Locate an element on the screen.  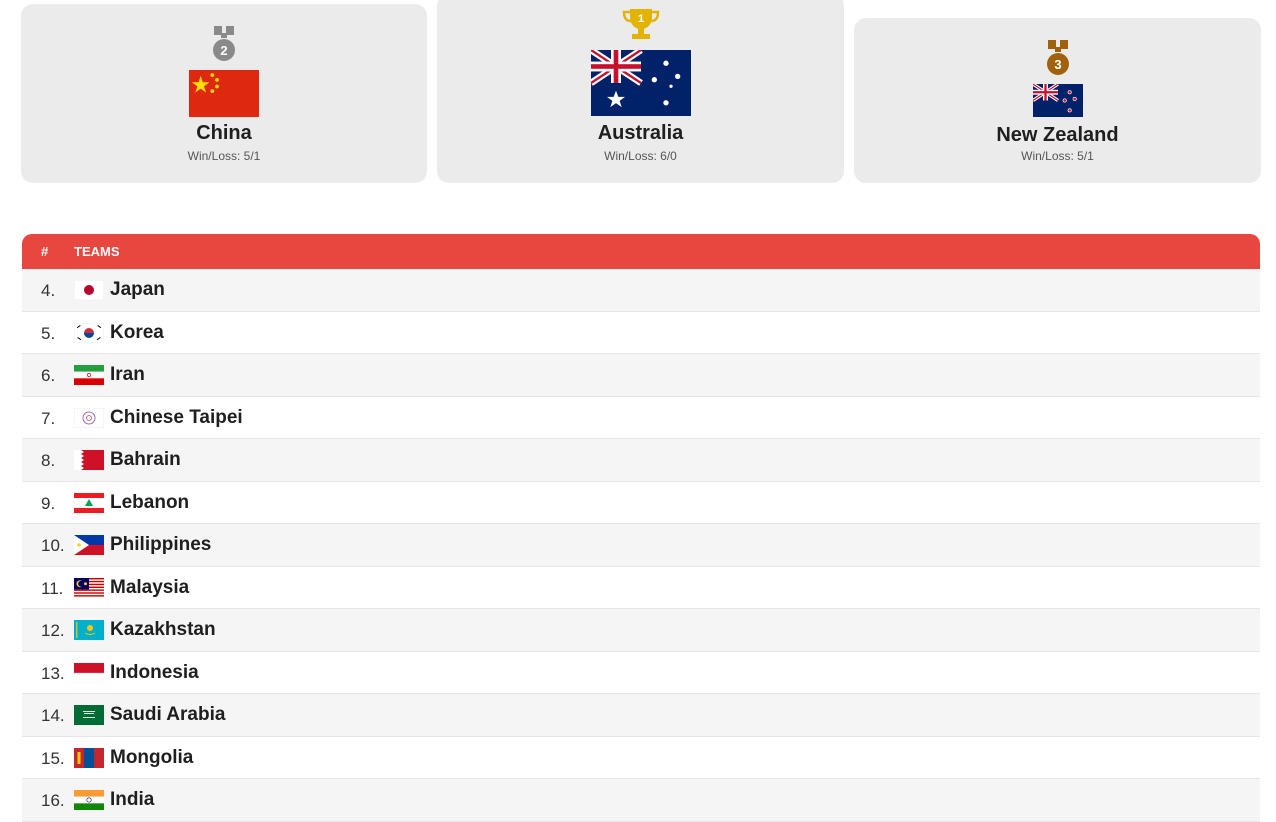
rank: 13. is located at coordinates (53, 673).